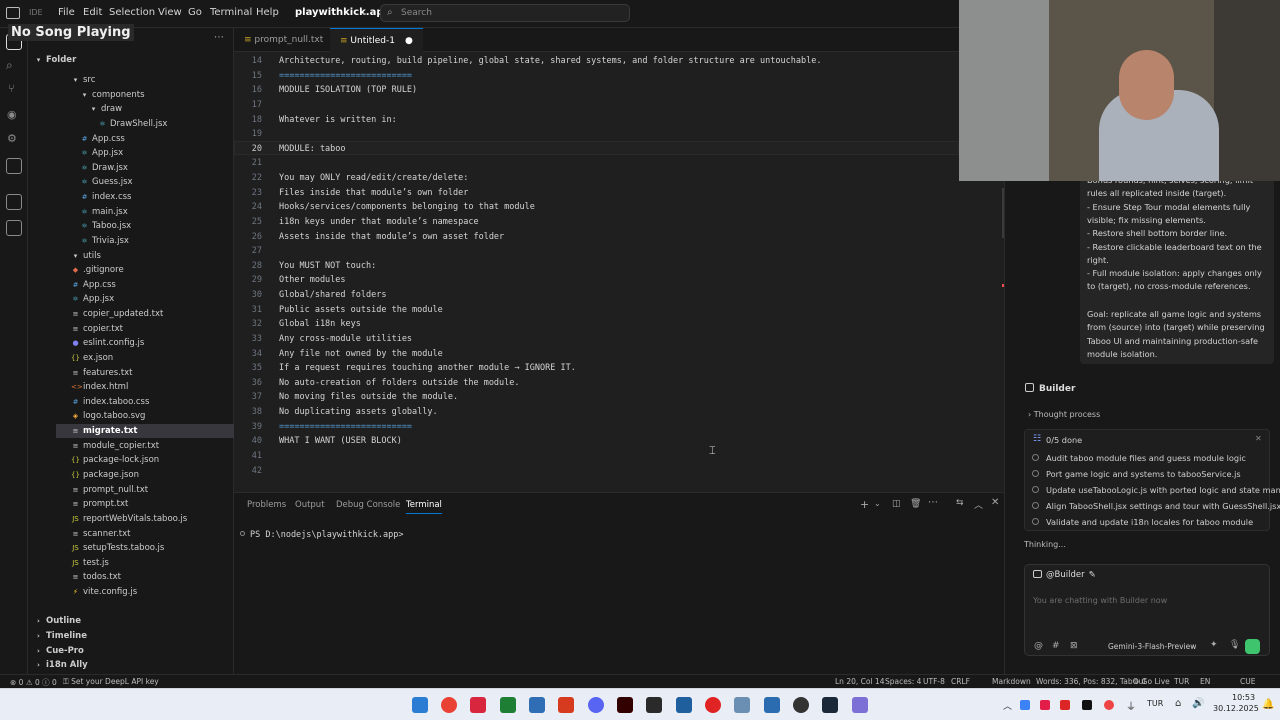  Describe the element at coordinates (14, 228) in the screenshot. I see `testing-icon` at that location.